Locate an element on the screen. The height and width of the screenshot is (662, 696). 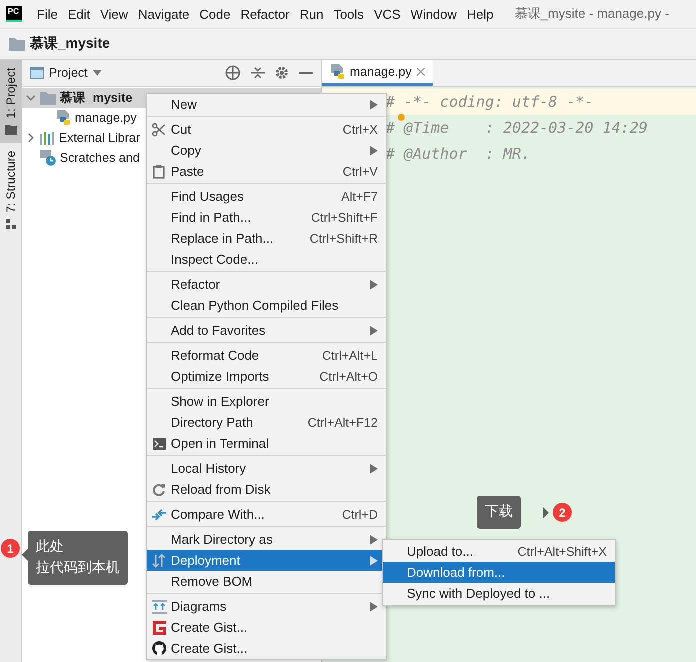
window-title: 慕课_mysite - manage.py - is located at coordinates (592, 14).